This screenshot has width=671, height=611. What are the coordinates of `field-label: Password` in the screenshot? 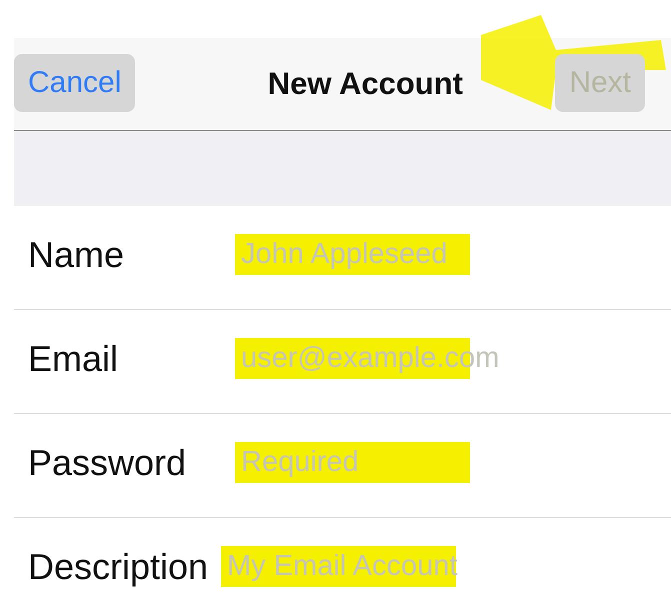 It's located at (107, 463).